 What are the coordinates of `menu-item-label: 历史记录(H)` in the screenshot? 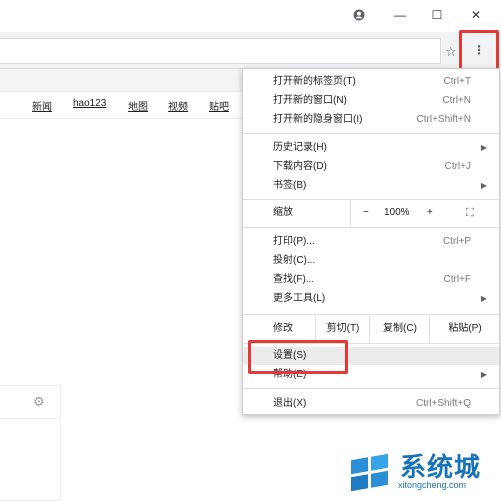 It's located at (300, 147).